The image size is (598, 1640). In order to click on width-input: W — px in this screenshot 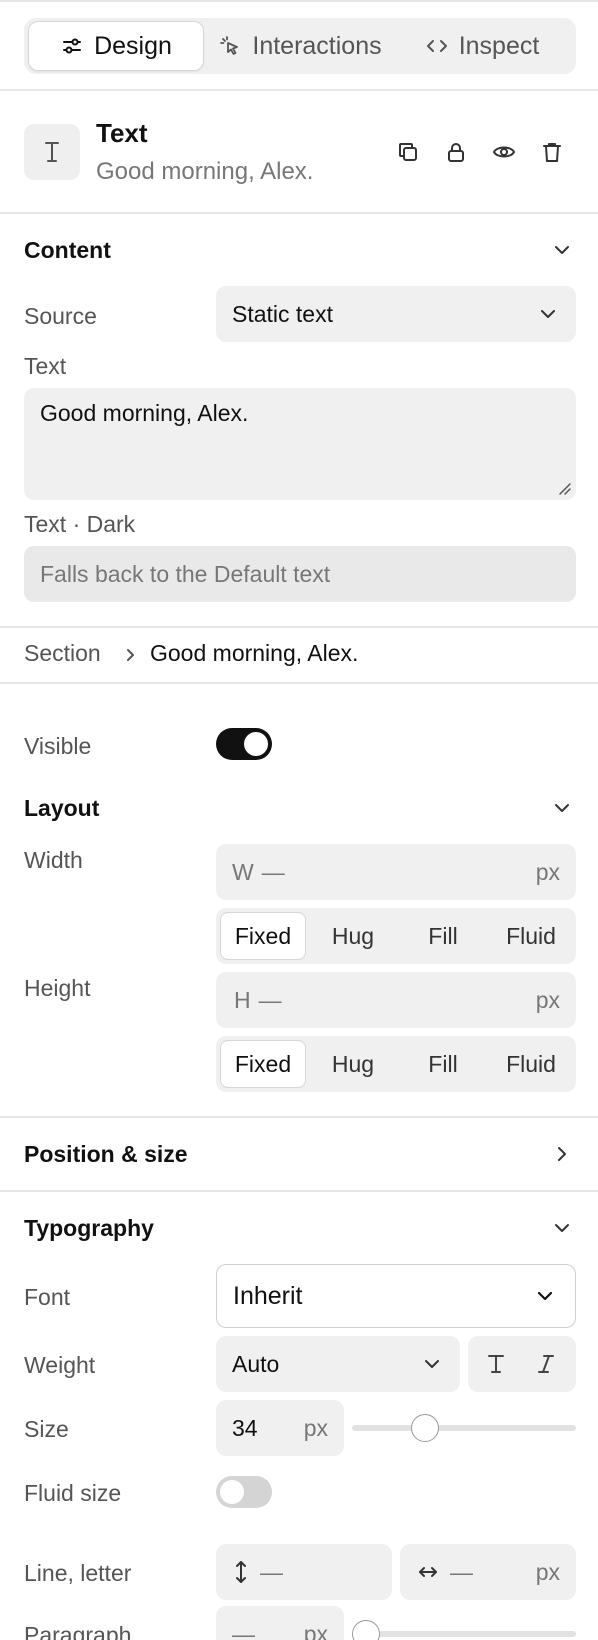, I will do `click(396, 872)`.